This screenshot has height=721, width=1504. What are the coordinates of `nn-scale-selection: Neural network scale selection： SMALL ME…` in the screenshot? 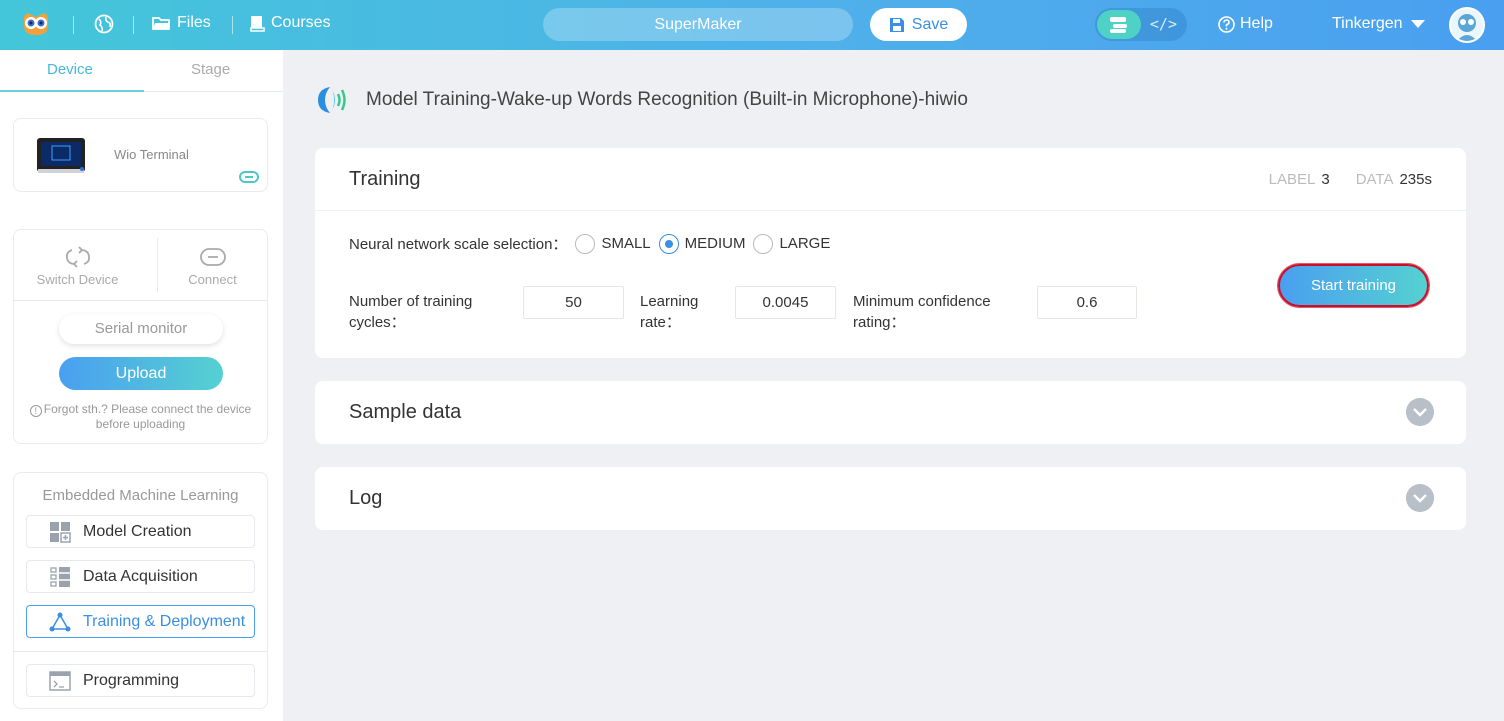 It's located at (589, 243).